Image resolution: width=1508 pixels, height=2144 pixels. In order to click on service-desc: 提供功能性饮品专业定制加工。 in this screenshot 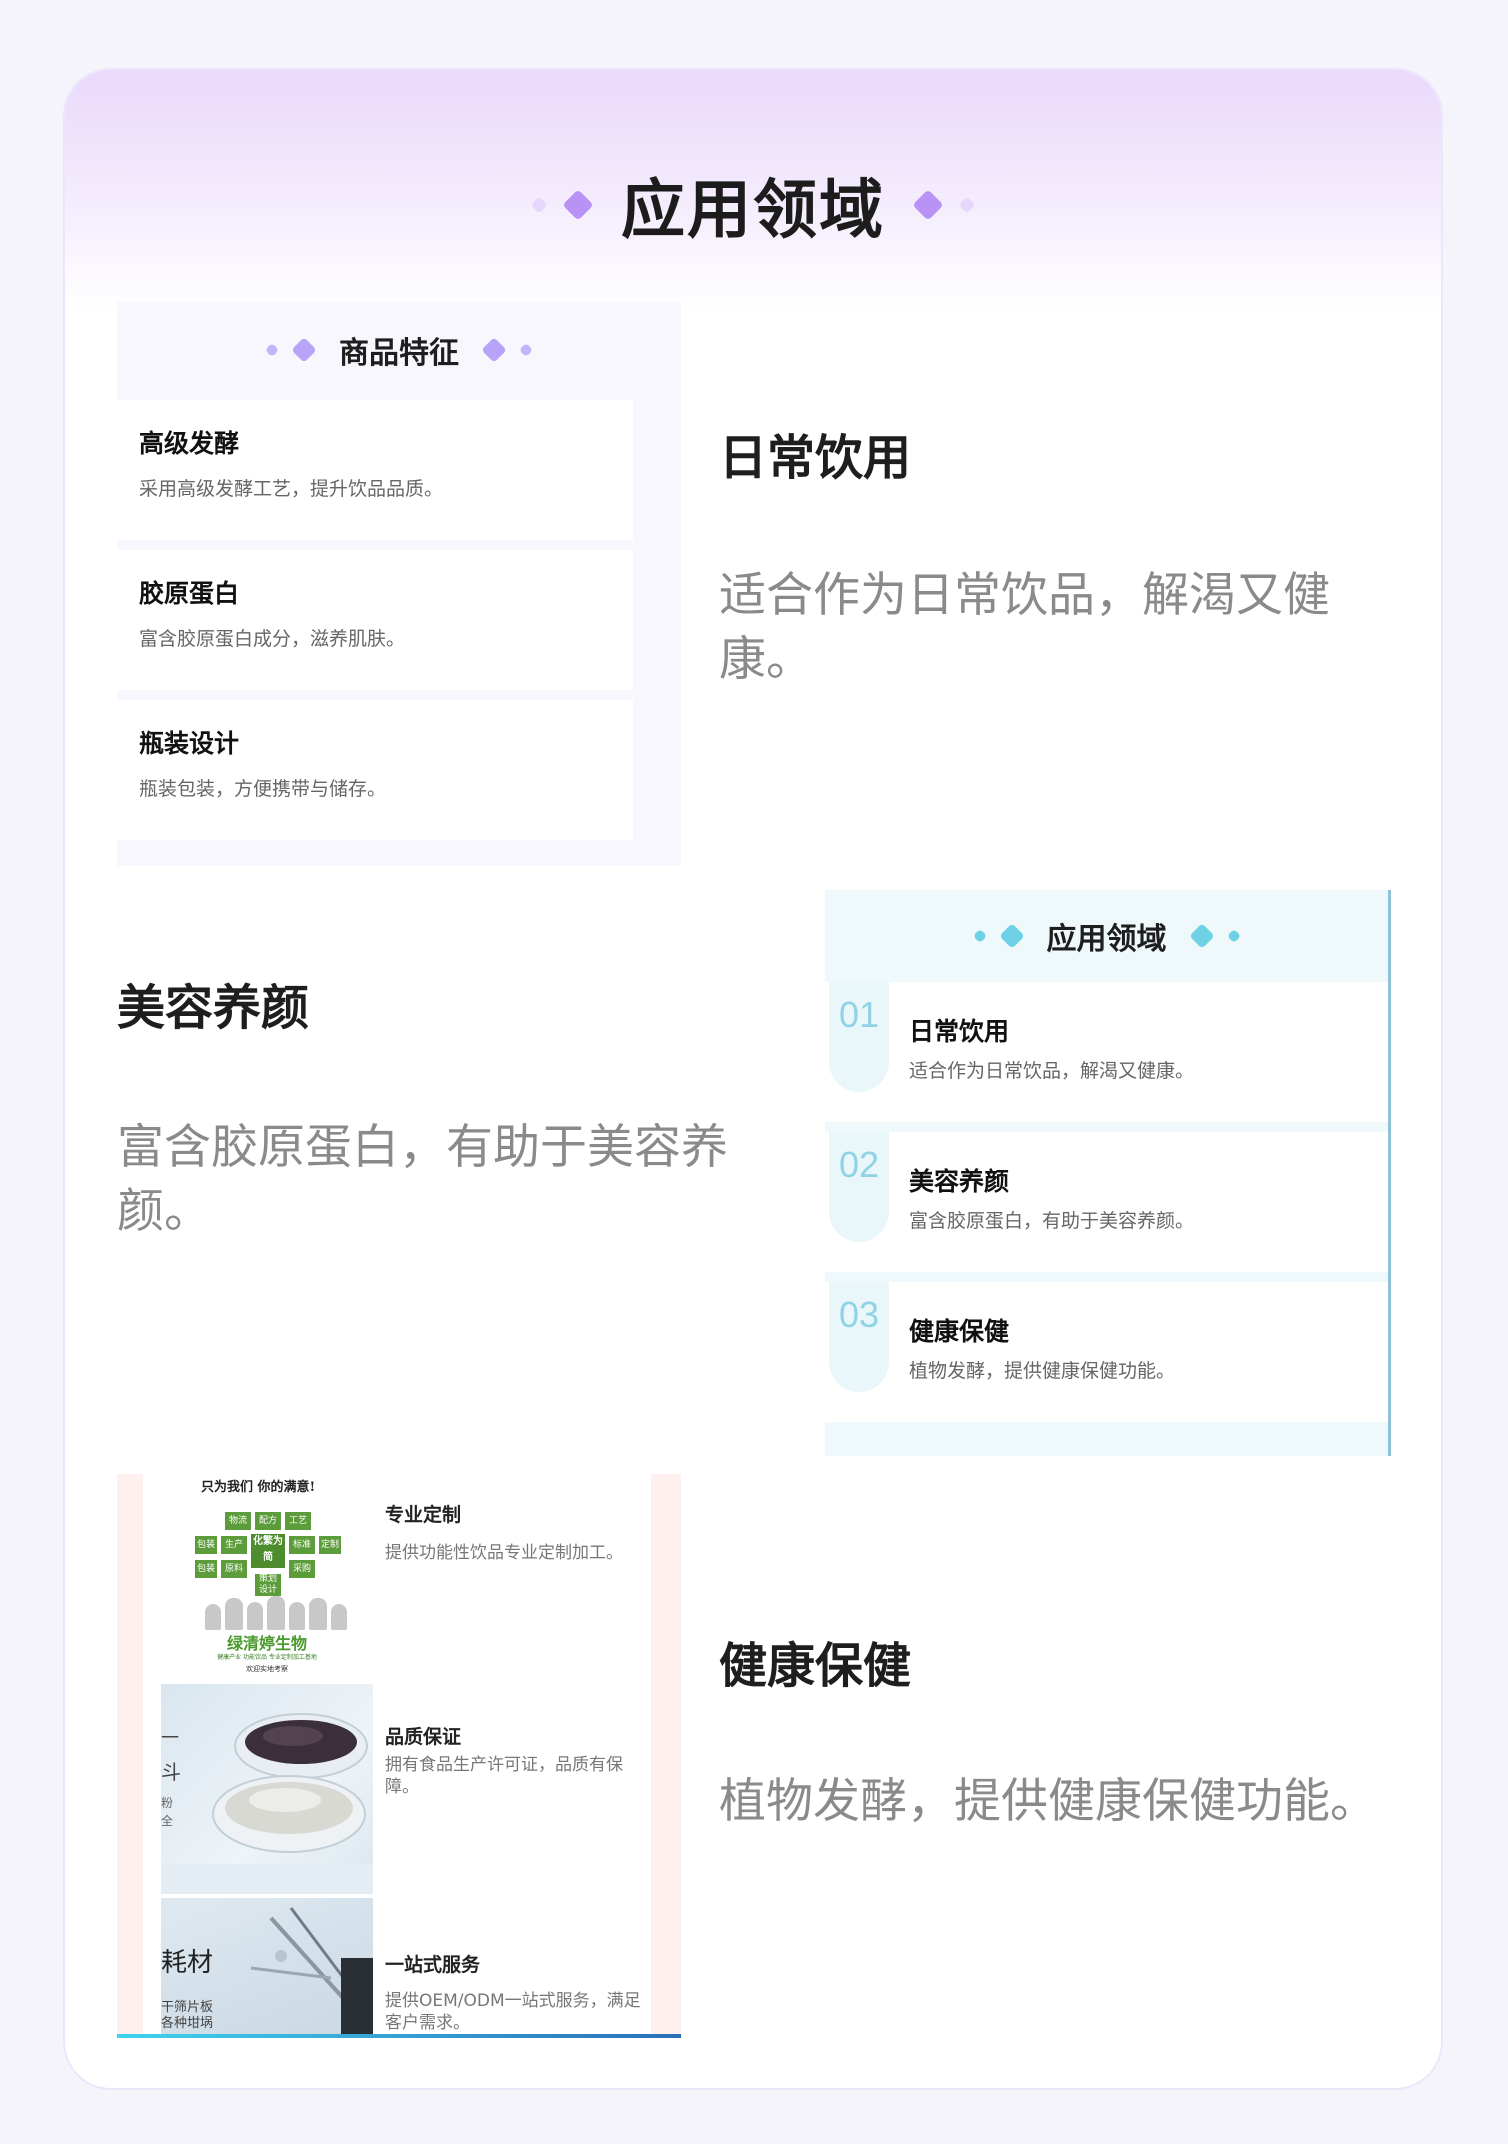, I will do `click(504, 1553)`.